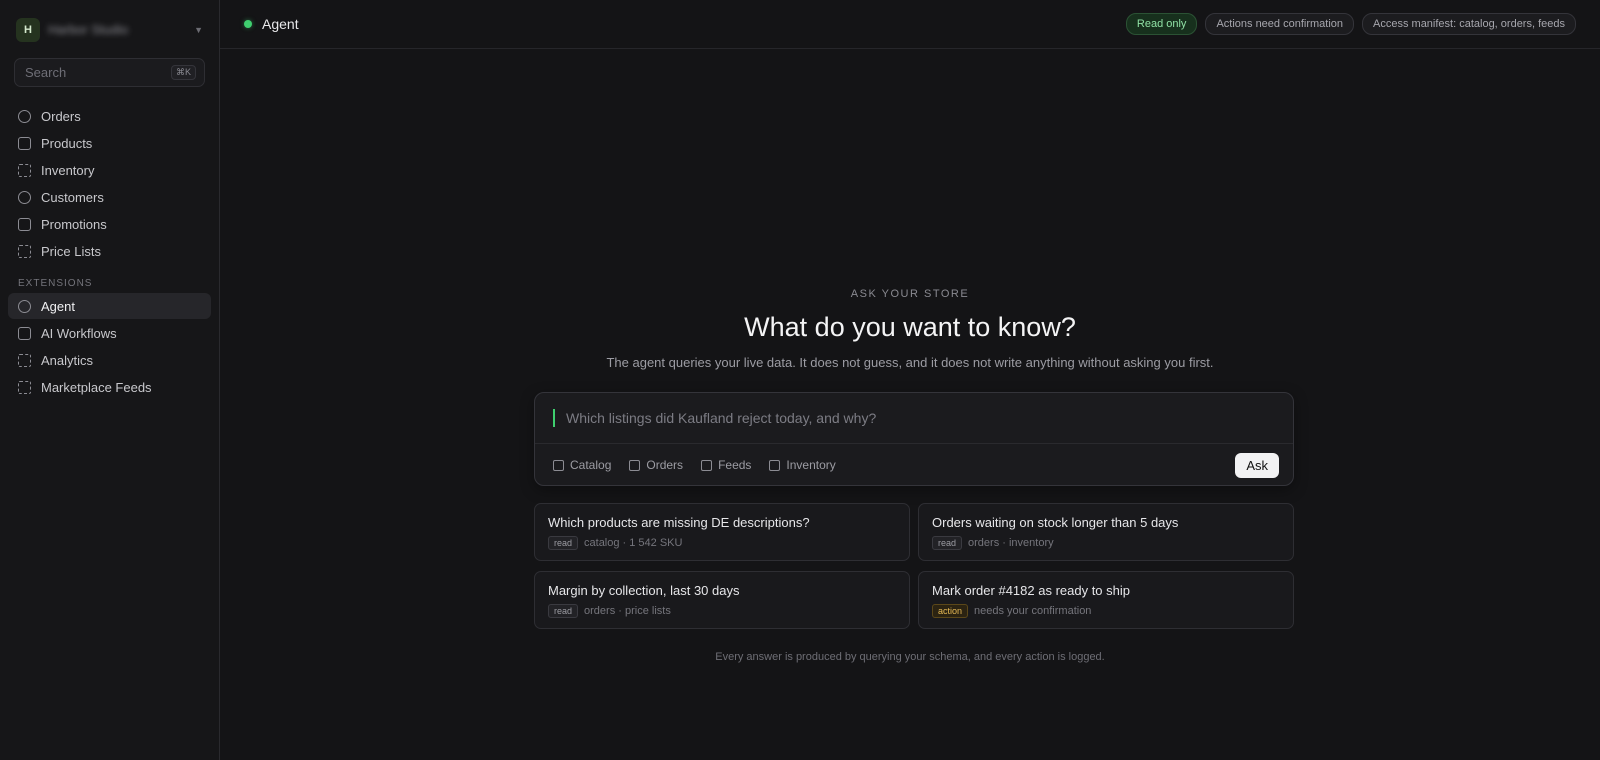  Describe the element at coordinates (1011, 543) in the screenshot. I see `suggestion-meta: orders · inventory` at that location.